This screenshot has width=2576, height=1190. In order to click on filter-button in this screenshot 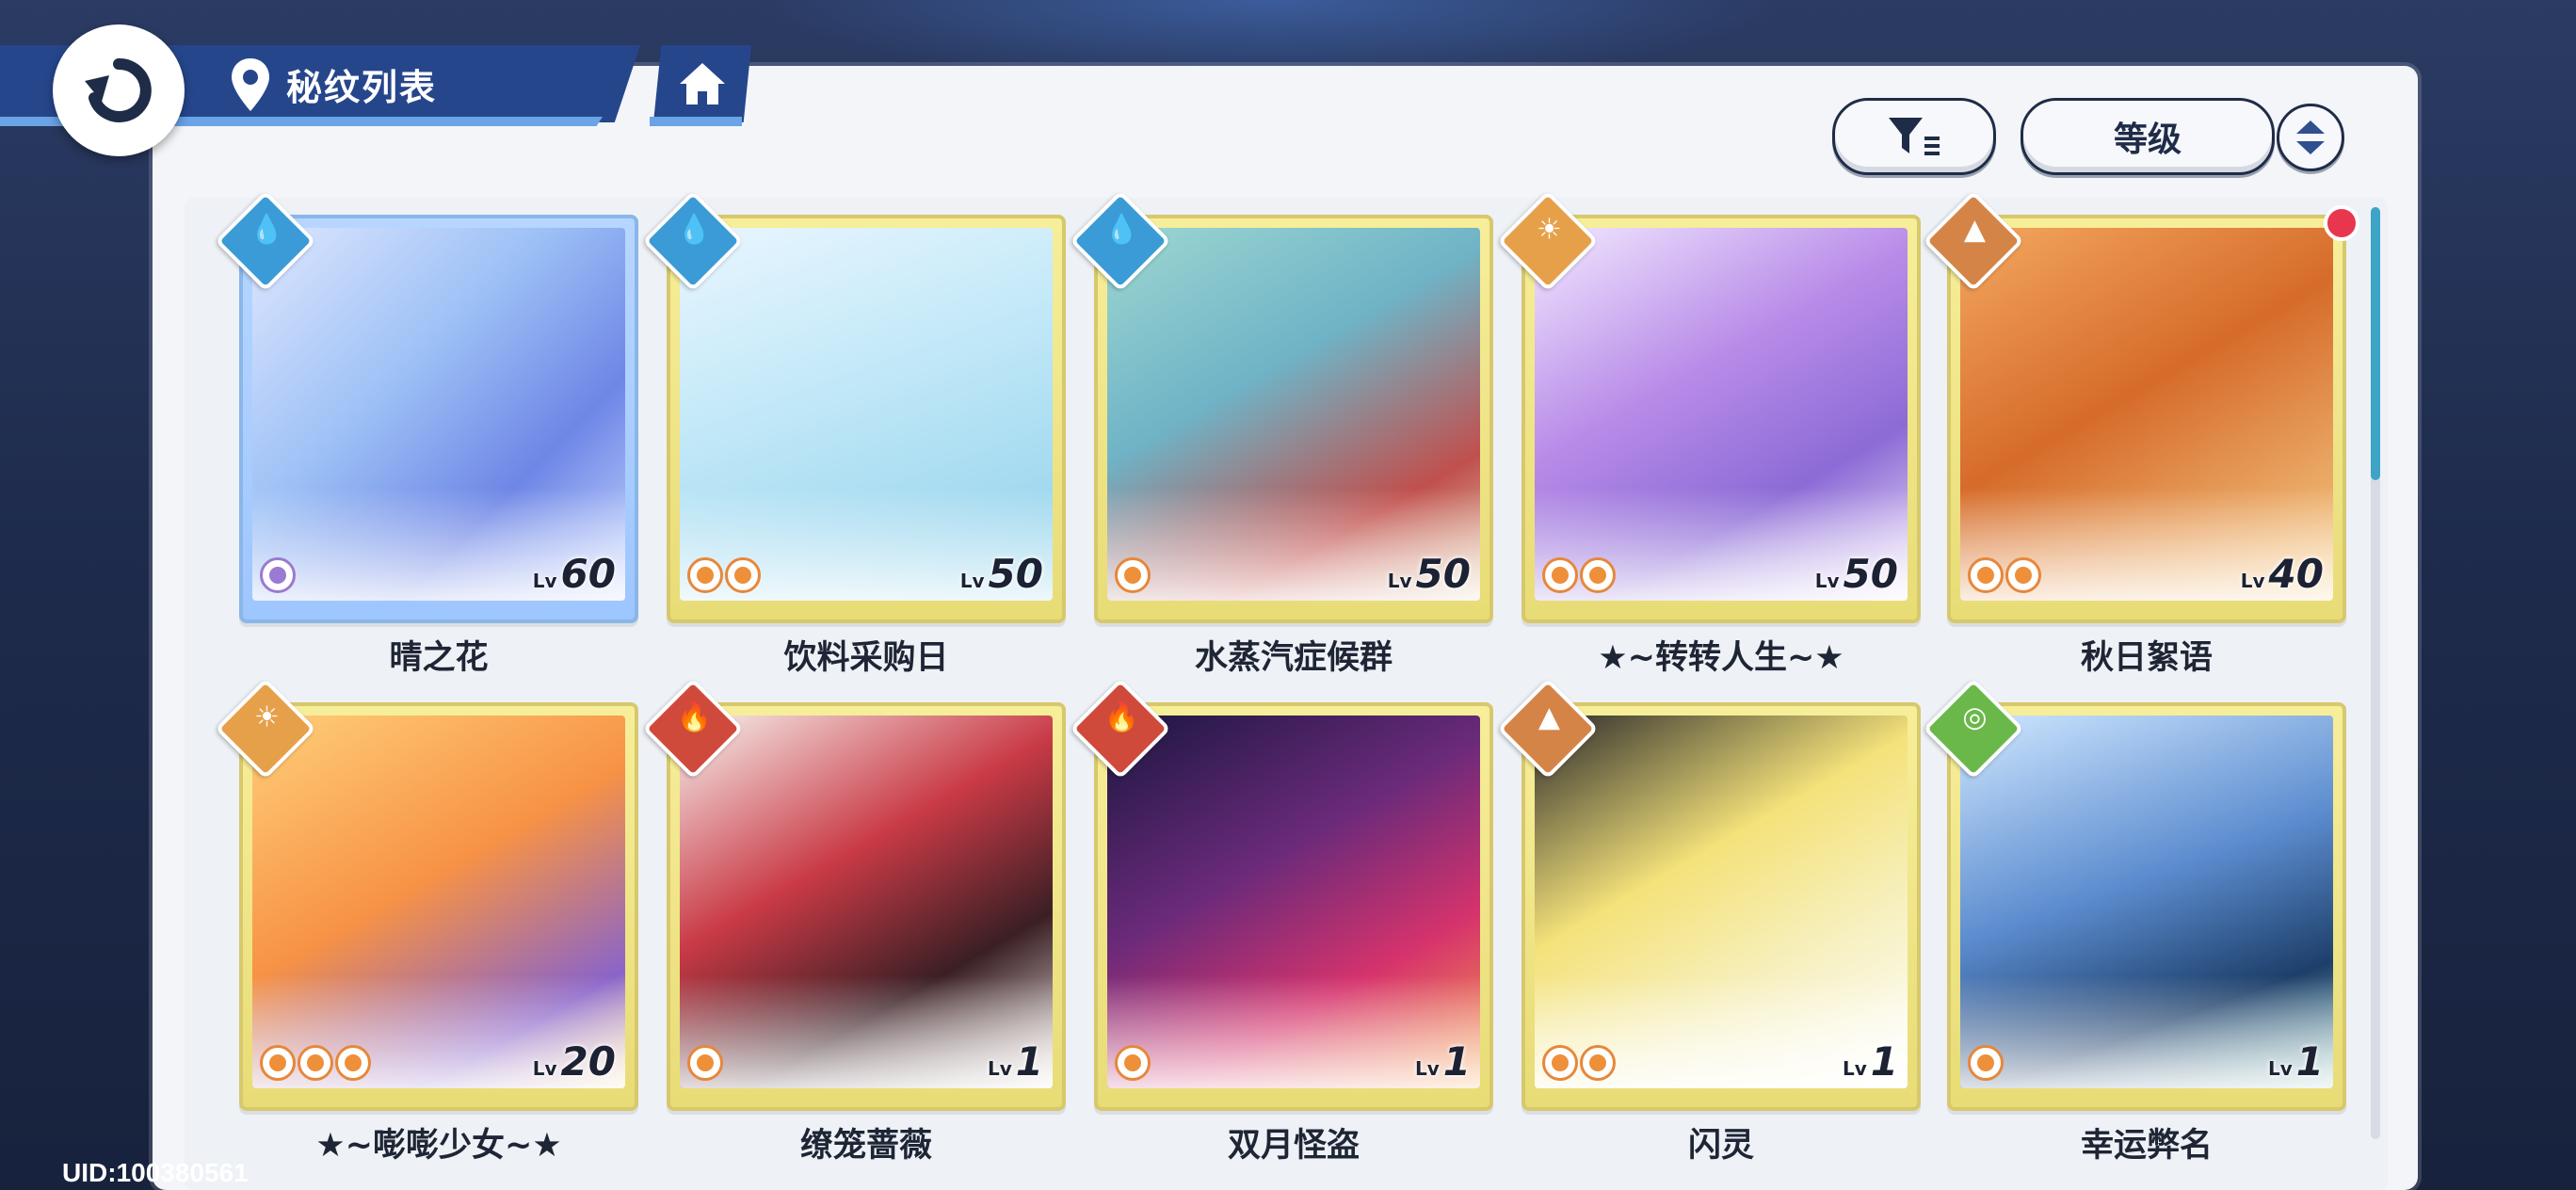, I will do `click(1914, 136)`.